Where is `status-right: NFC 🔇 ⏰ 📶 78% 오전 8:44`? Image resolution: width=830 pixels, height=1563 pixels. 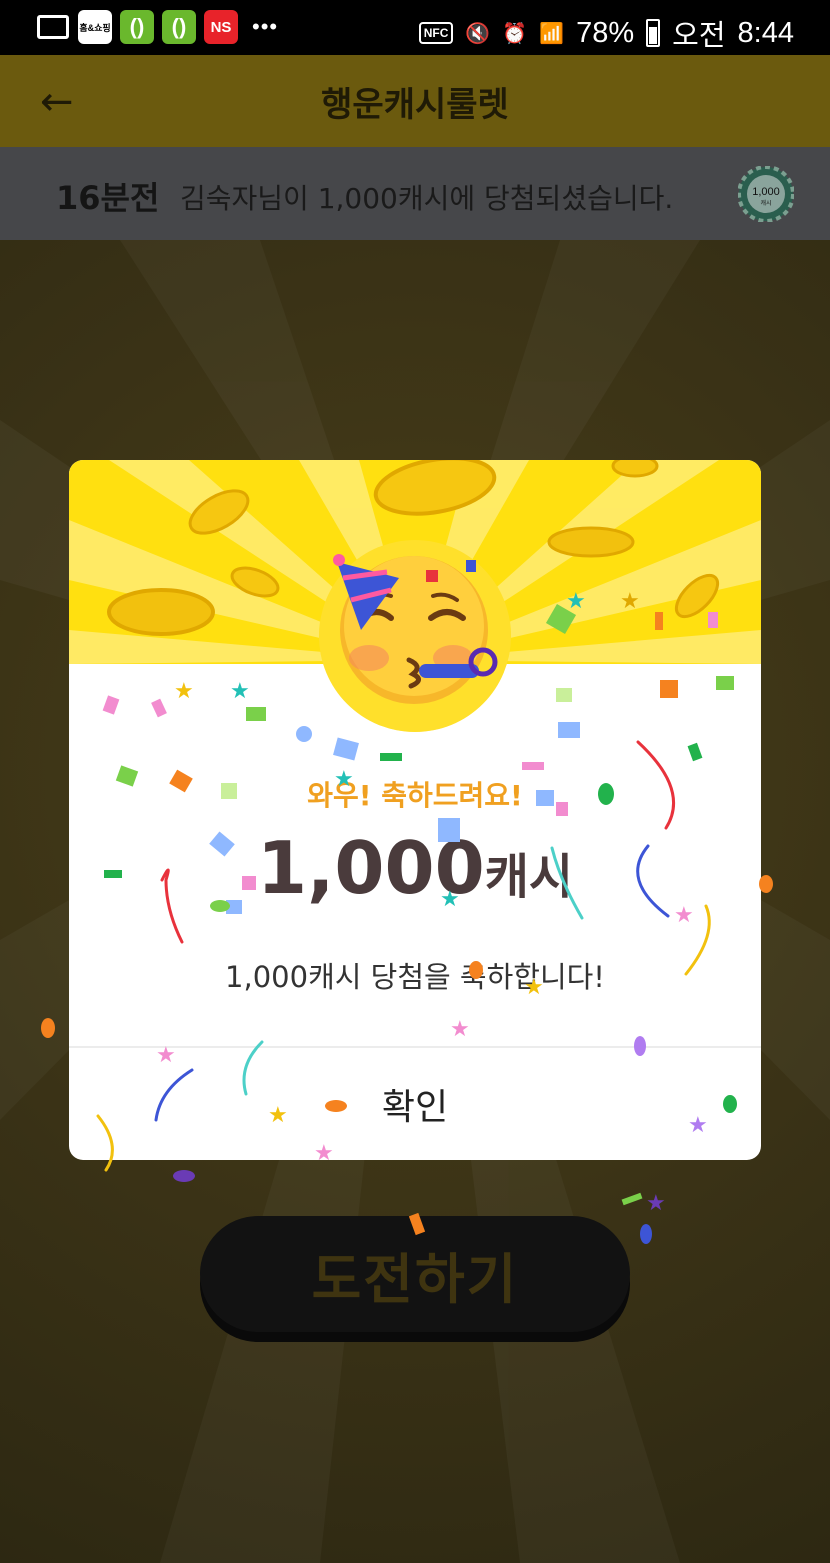
status-right: NFC 🔇 ⏰ 📶 78% 오전 8:44 is located at coordinates (606, 33).